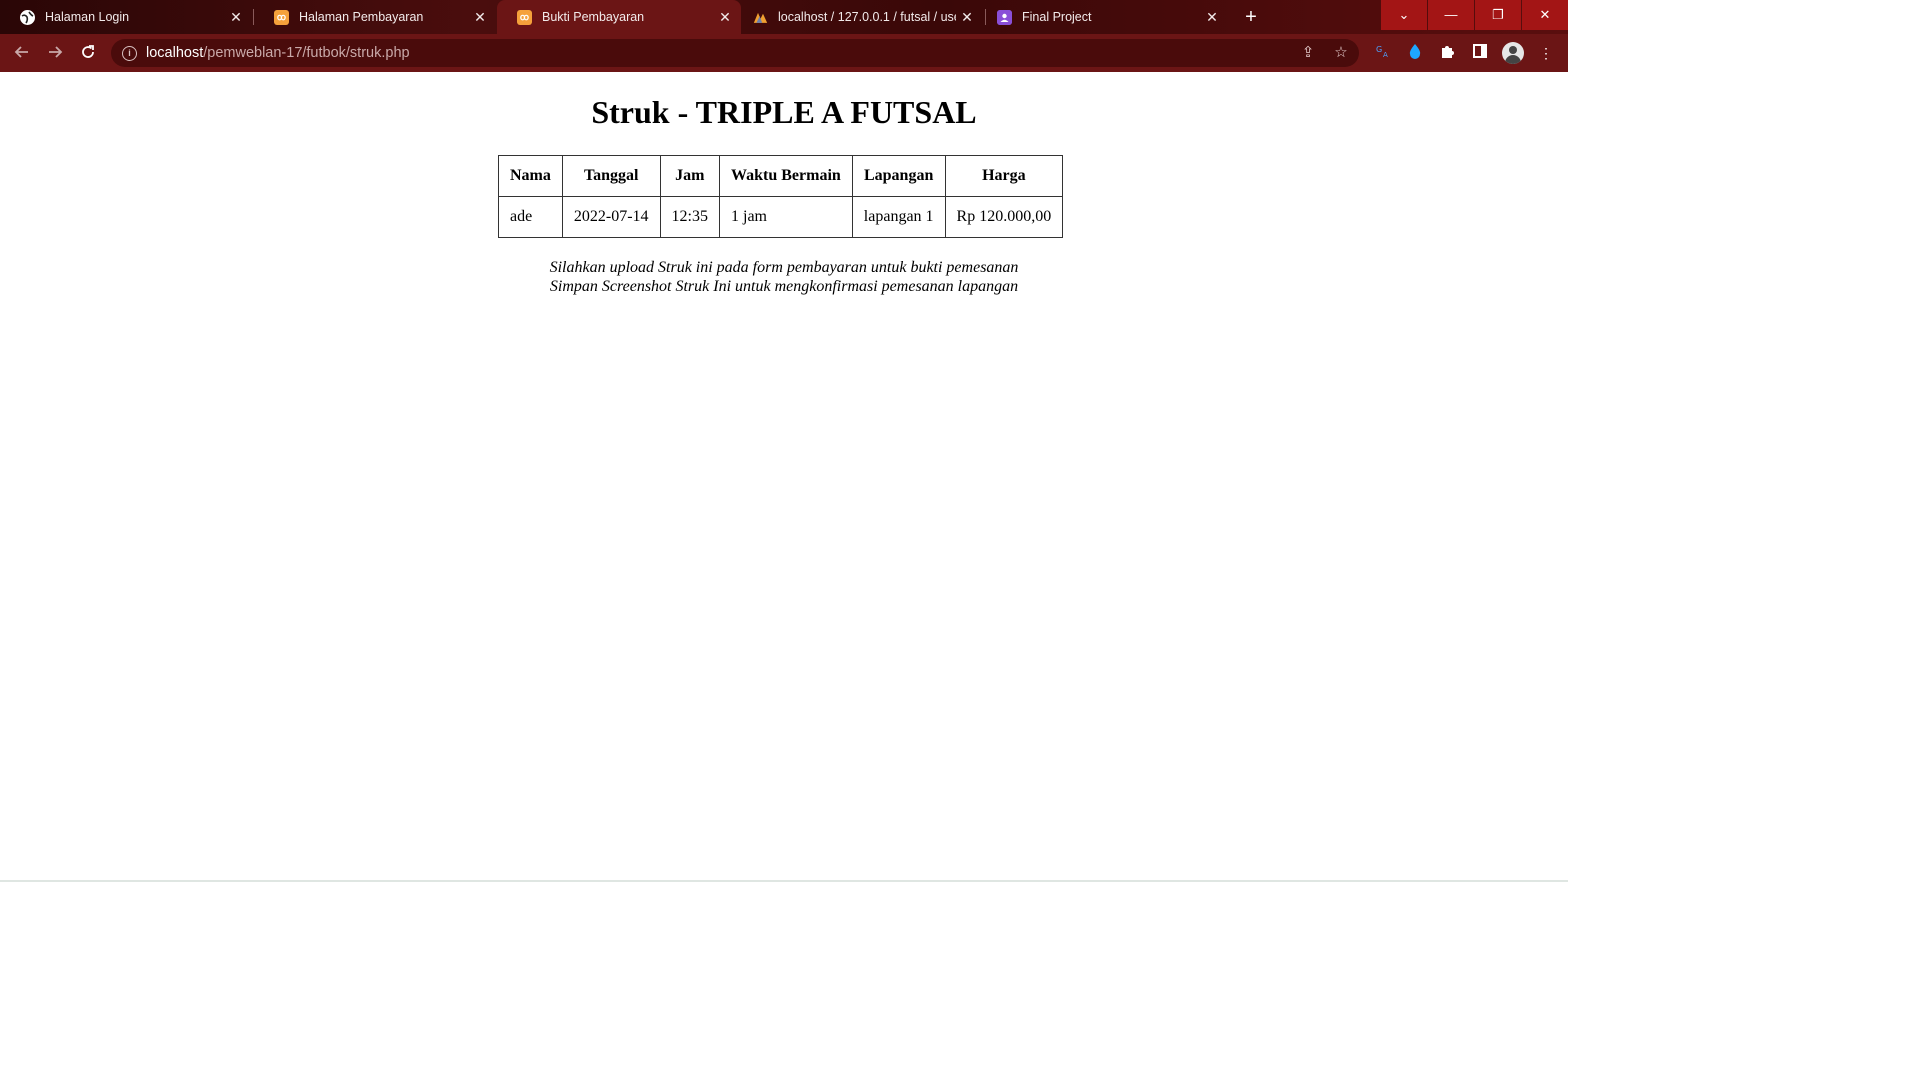 This screenshot has width=1920, height=1080. I want to click on tab-title: Halaman Pembayaran, so click(361, 17).